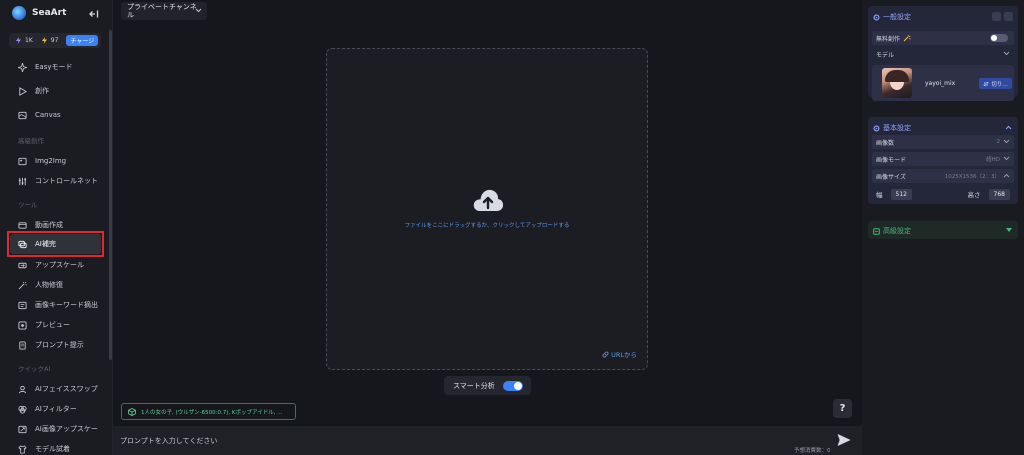  I want to click on sidebar-item-label: モデル試着, so click(52, 449).